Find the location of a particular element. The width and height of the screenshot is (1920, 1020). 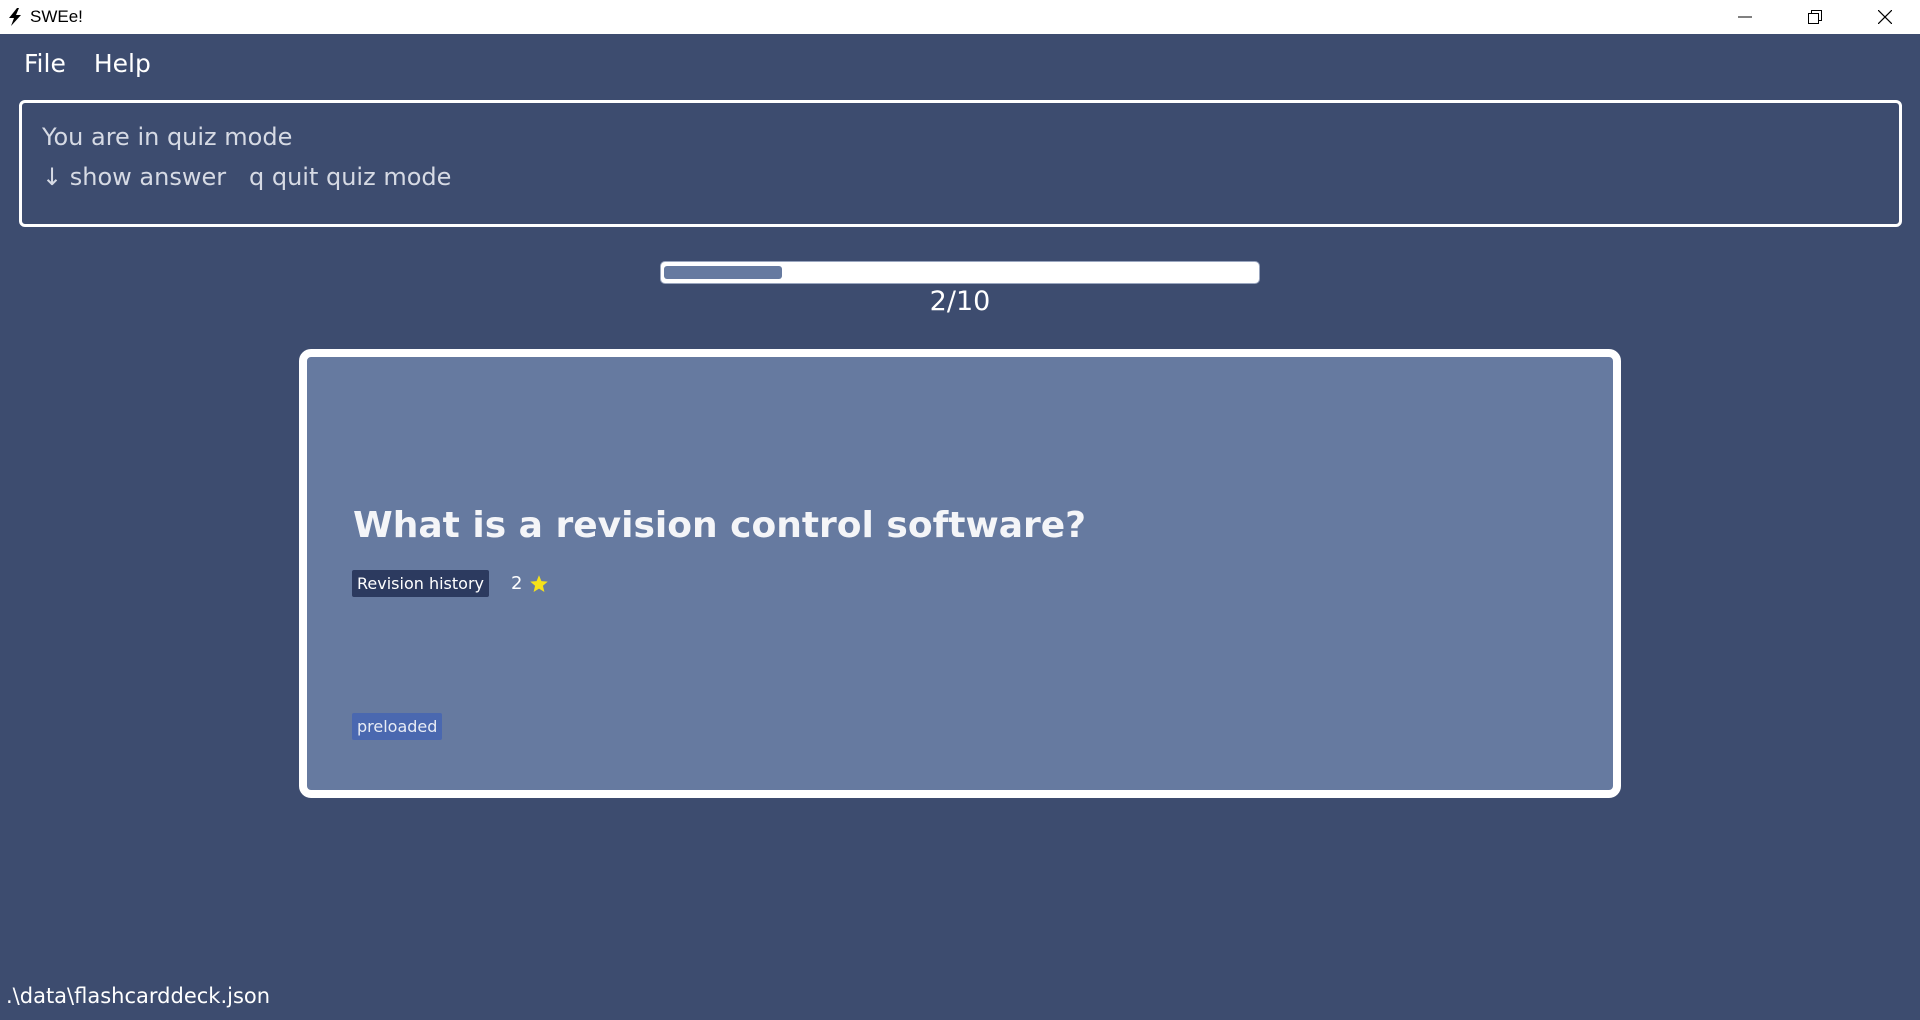

category-tag: Revision history is located at coordinates (420, 583).